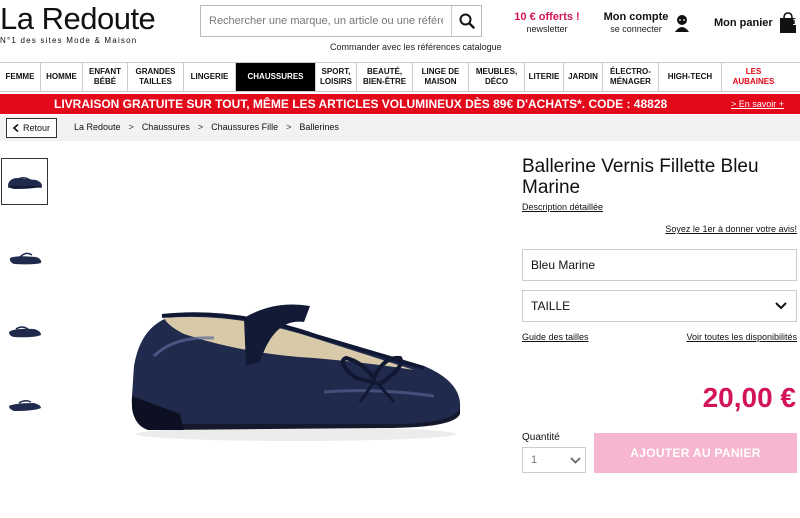 This screenshot has width=800, height=518. Describe the element at coordinates (636, 17) in the screenshot. I see `account-title: Mon compte` at that location.